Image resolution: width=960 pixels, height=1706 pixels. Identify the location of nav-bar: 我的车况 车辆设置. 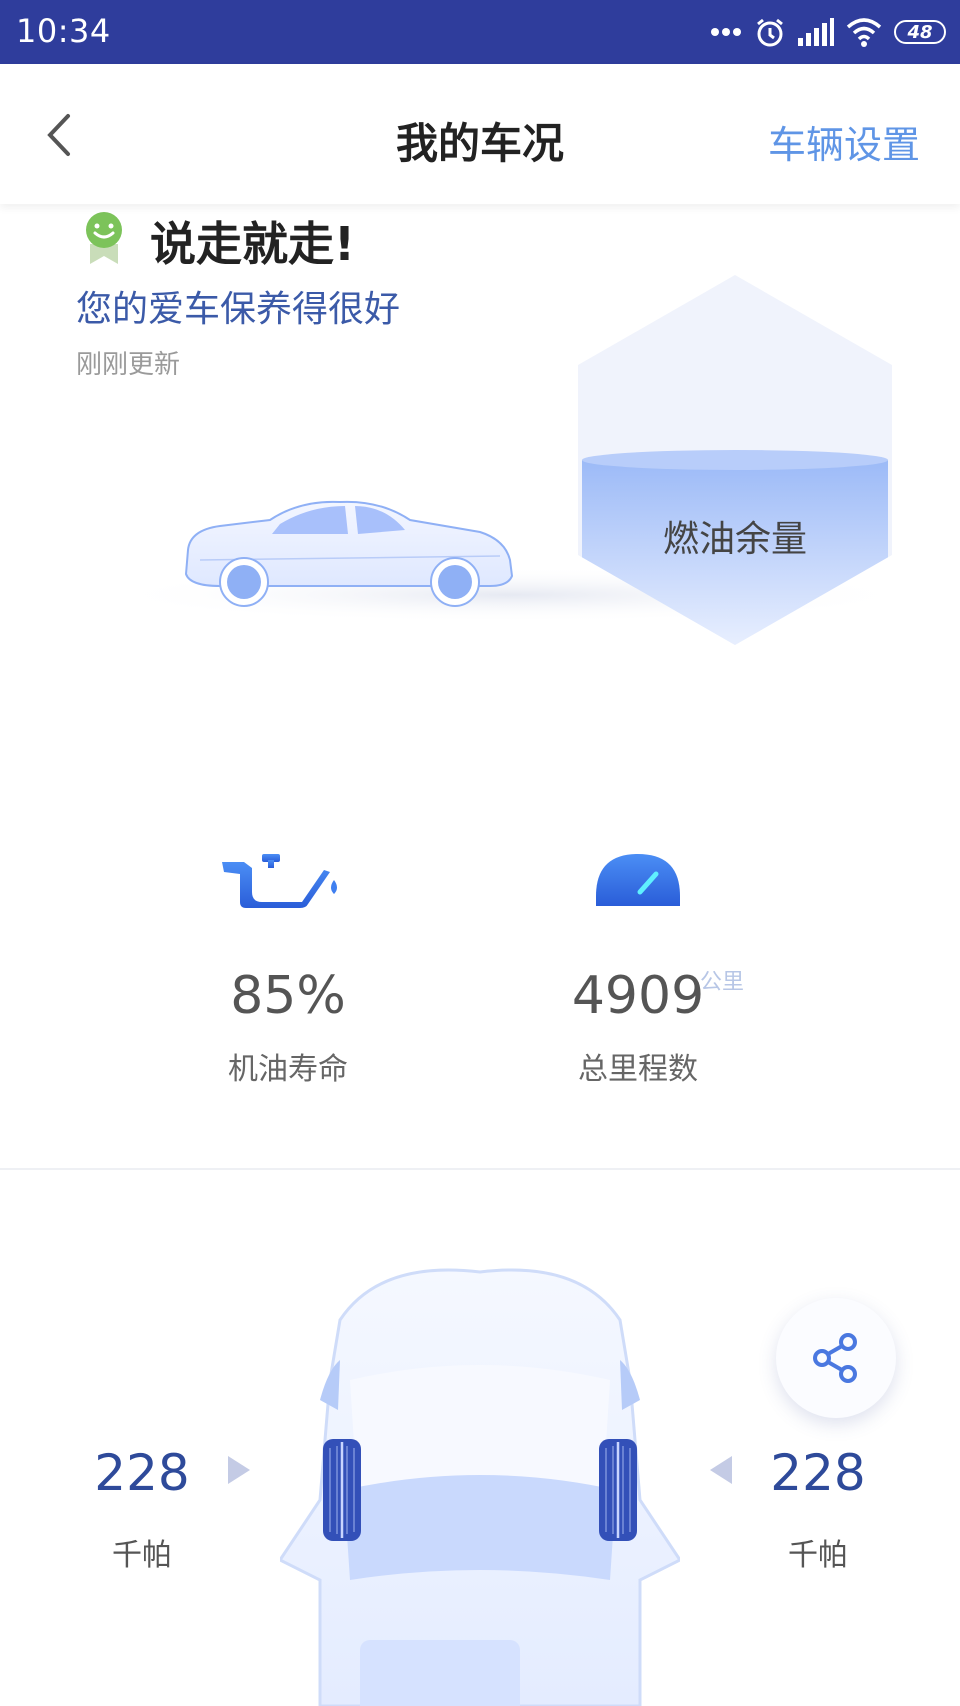
(480, 134).